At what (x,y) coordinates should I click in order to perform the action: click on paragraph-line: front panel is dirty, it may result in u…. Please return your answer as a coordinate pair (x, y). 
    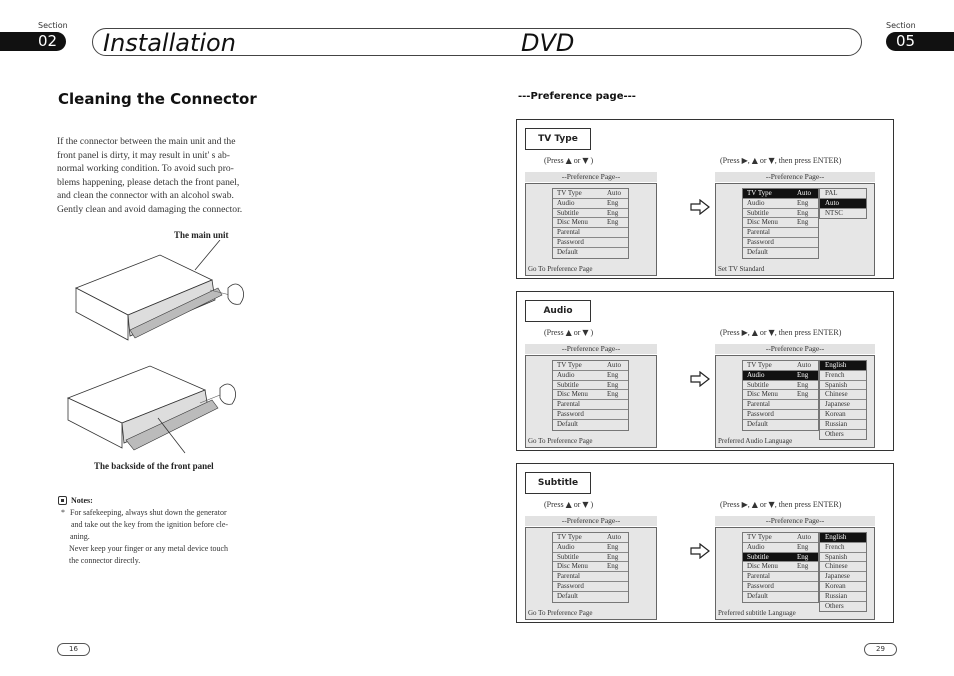
    Looking at the image, I should click on (143, 155).